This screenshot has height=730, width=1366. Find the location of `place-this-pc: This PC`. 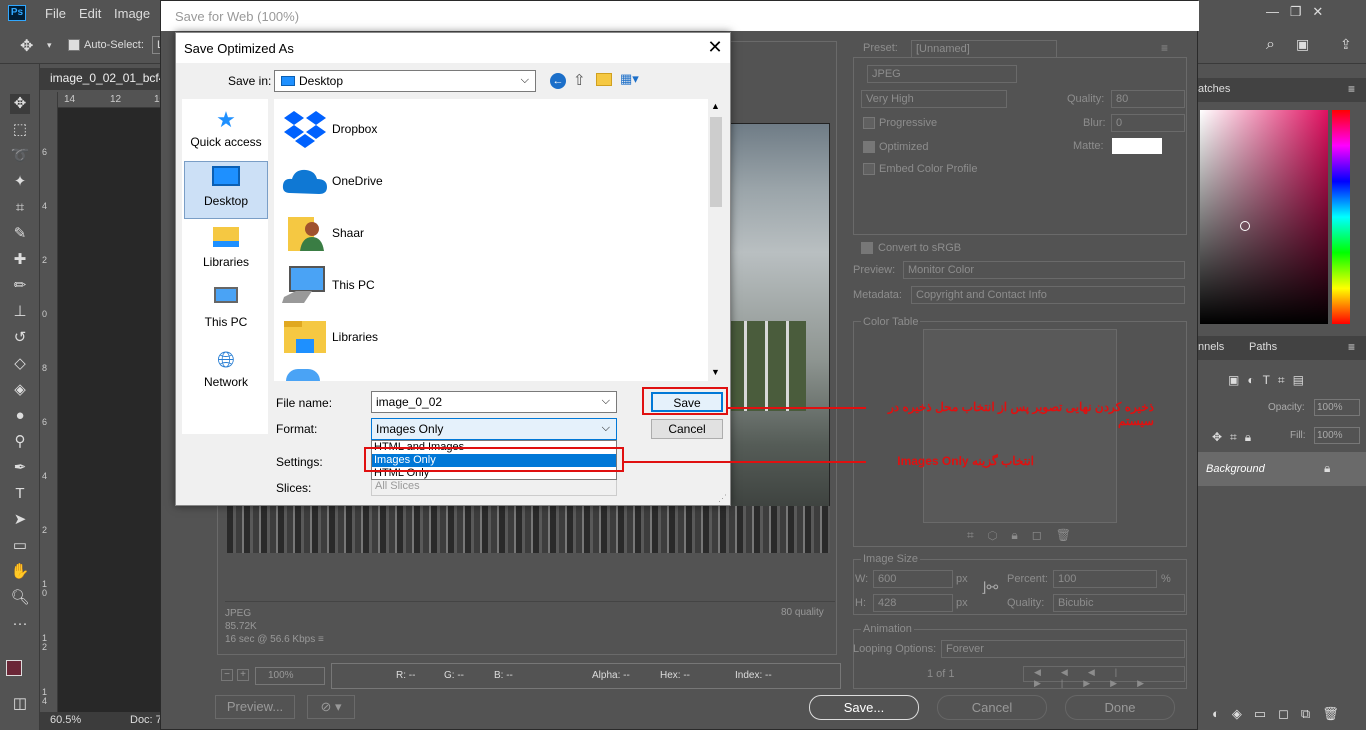

place-this-pc: This PC is located at coordinates (226, 312).